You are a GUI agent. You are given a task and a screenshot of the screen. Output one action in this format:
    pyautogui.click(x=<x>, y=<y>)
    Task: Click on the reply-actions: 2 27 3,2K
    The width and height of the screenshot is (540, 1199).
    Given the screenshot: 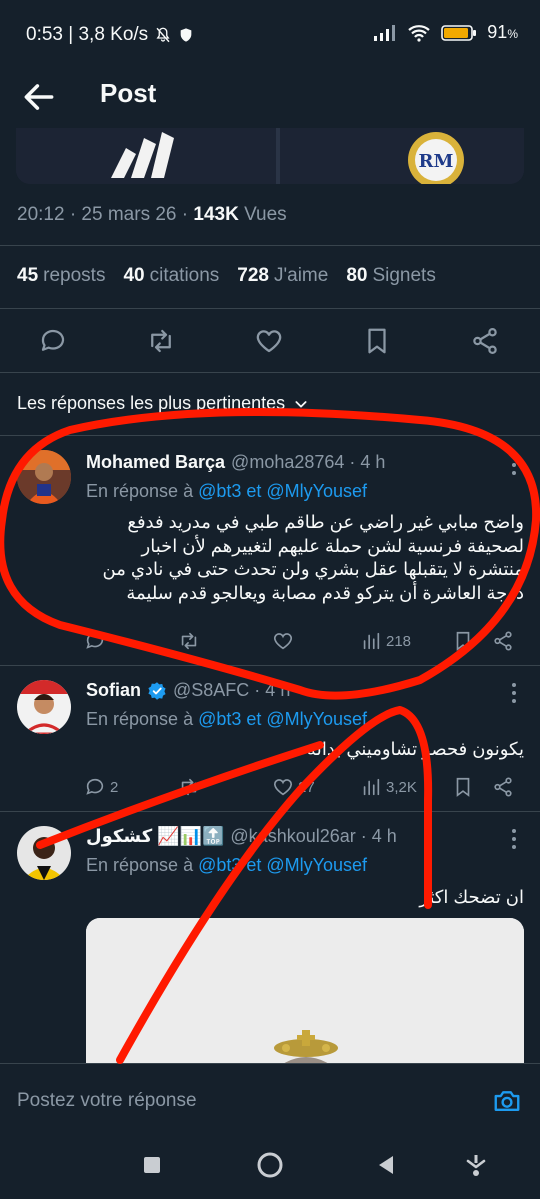 What is the action you would take?
    pyautogui.click(x=300, y=790)
    